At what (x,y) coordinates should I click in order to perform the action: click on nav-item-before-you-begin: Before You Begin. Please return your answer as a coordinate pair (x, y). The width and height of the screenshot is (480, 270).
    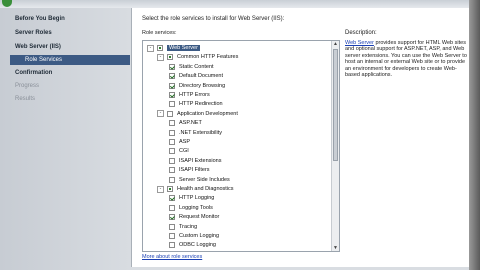
    Looking at the image, I should click on (40, 19).